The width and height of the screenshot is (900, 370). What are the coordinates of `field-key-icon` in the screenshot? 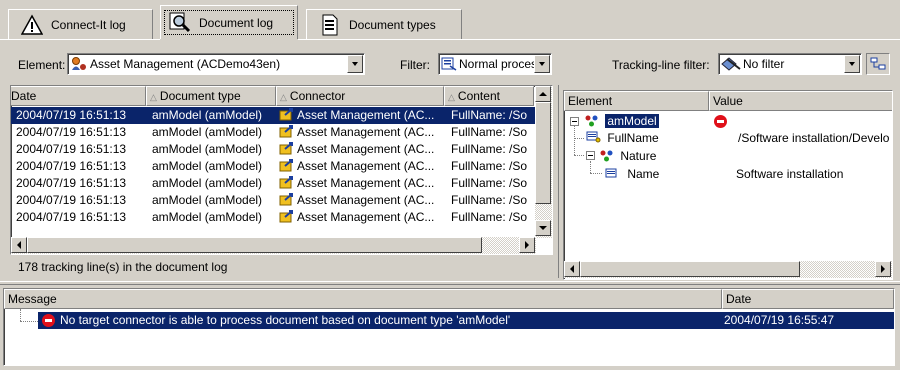 It's located at (593, 137).